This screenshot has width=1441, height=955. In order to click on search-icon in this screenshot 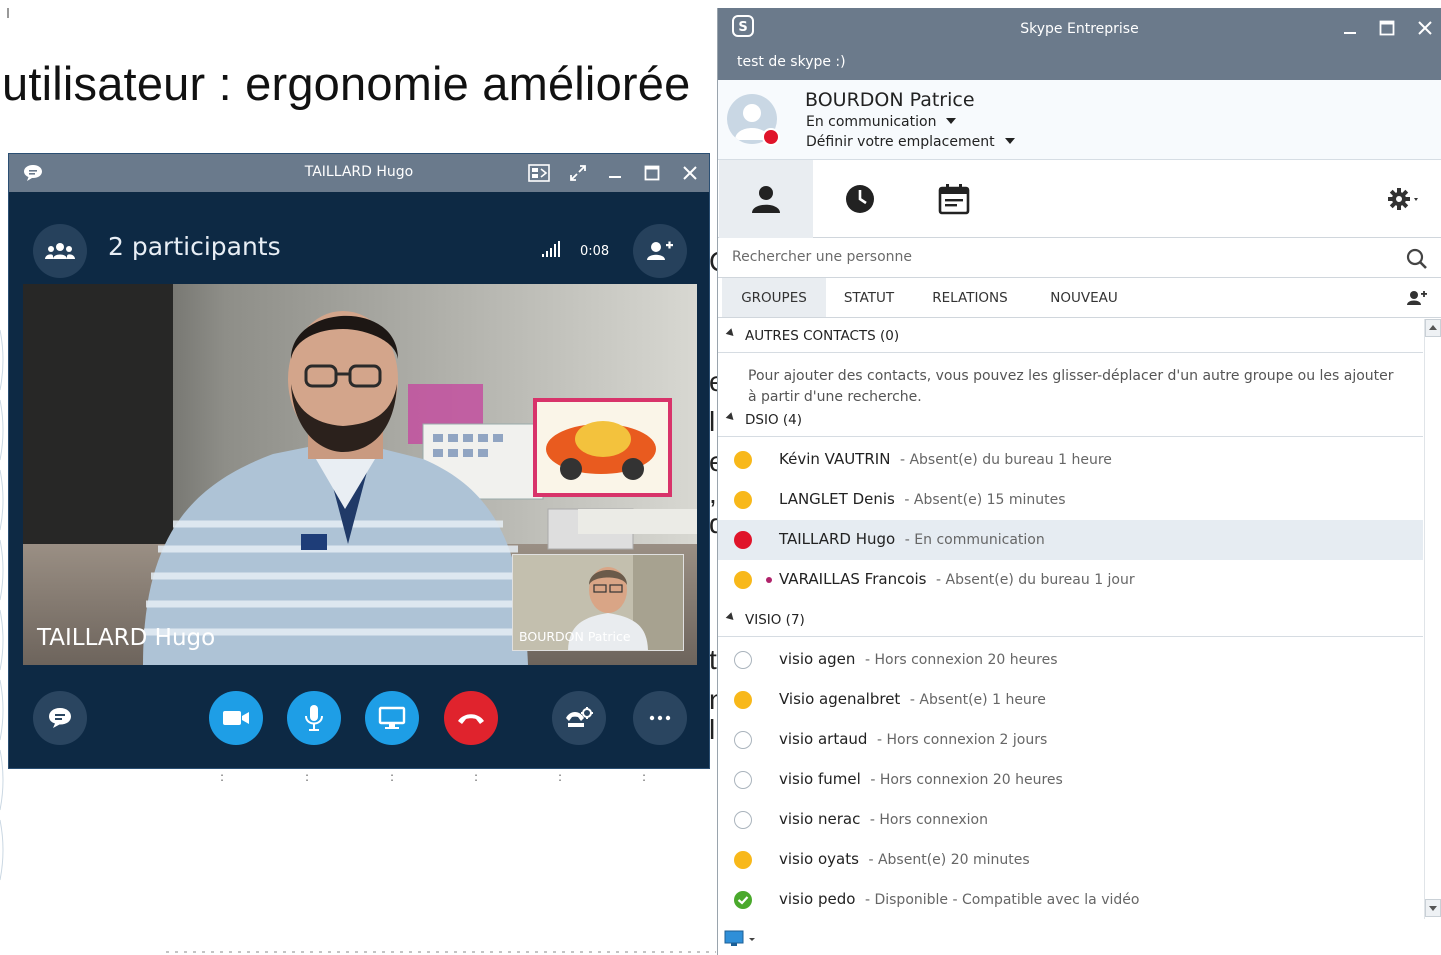, I will do `click(1417, 261)`.